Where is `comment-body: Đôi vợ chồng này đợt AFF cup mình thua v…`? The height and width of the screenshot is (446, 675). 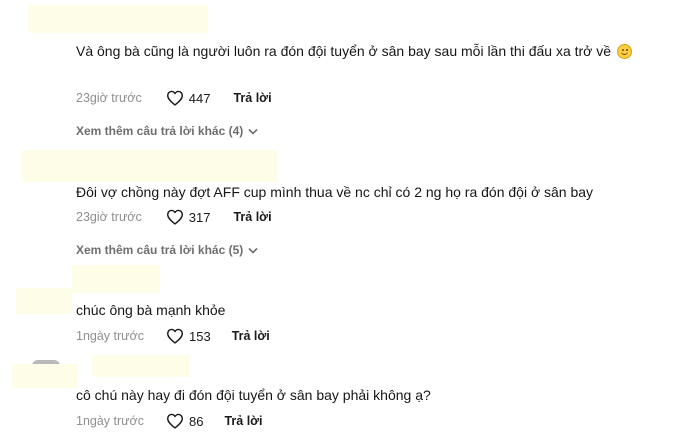 comment-body: Đôi vợ chồng này đợt AFF cup mình thua v… is located at coordinates (335, 192).